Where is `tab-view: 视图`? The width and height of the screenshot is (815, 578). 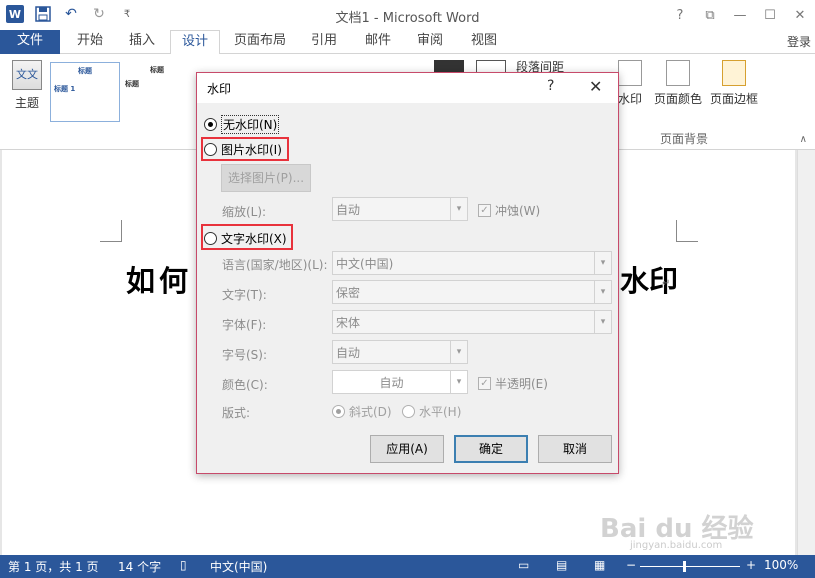 tab-view: 视图 is located at coordinates (484, 42).